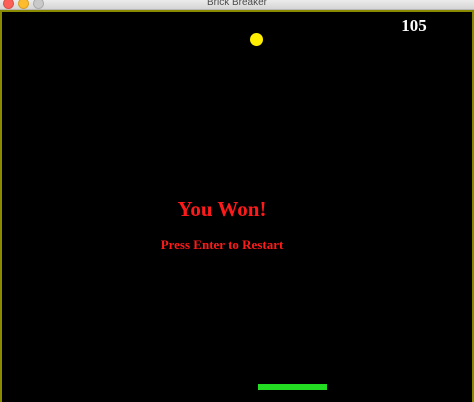 This screenshot has height=402, width=474. Describe the element at coordinates (222, 209) in the screenshot. I see `win-message: You Won!` at that location.